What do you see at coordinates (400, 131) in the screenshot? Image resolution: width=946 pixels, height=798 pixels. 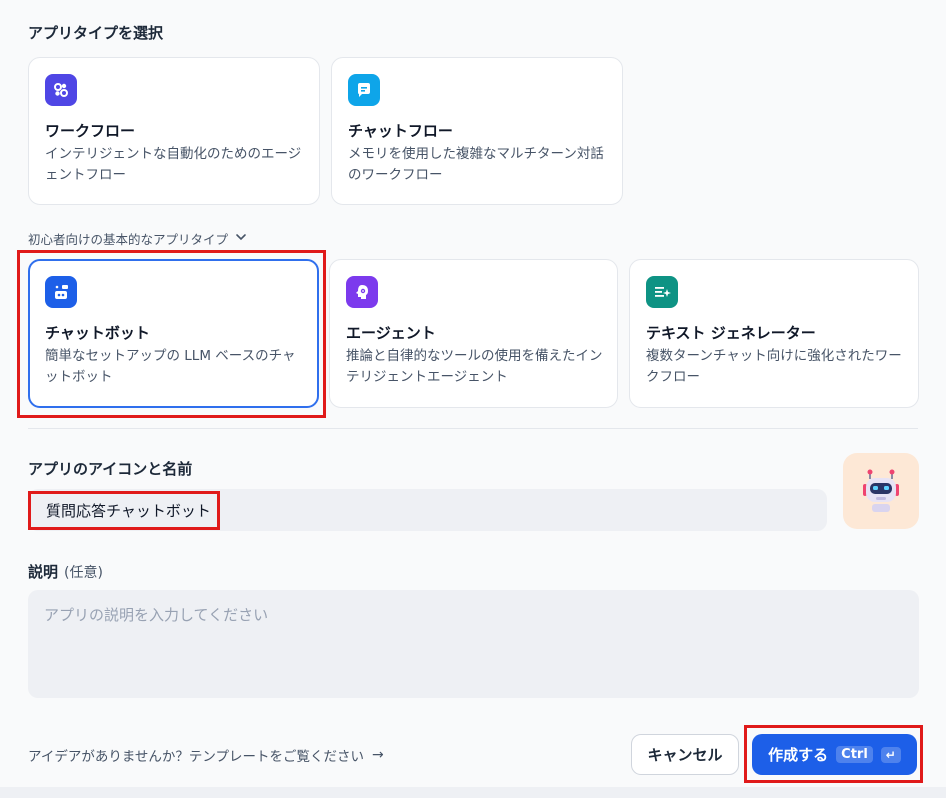 I see `card-title: チャットフロー` at bounding box center [400, 131].